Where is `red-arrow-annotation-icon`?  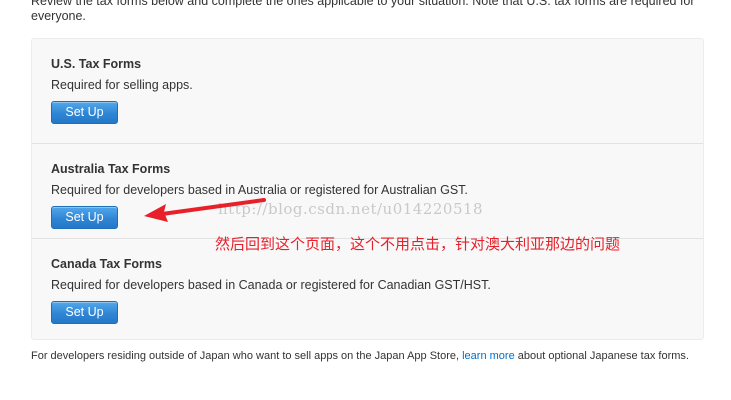
red-arrow-annotation-icon is located at coordinates (205, 210).